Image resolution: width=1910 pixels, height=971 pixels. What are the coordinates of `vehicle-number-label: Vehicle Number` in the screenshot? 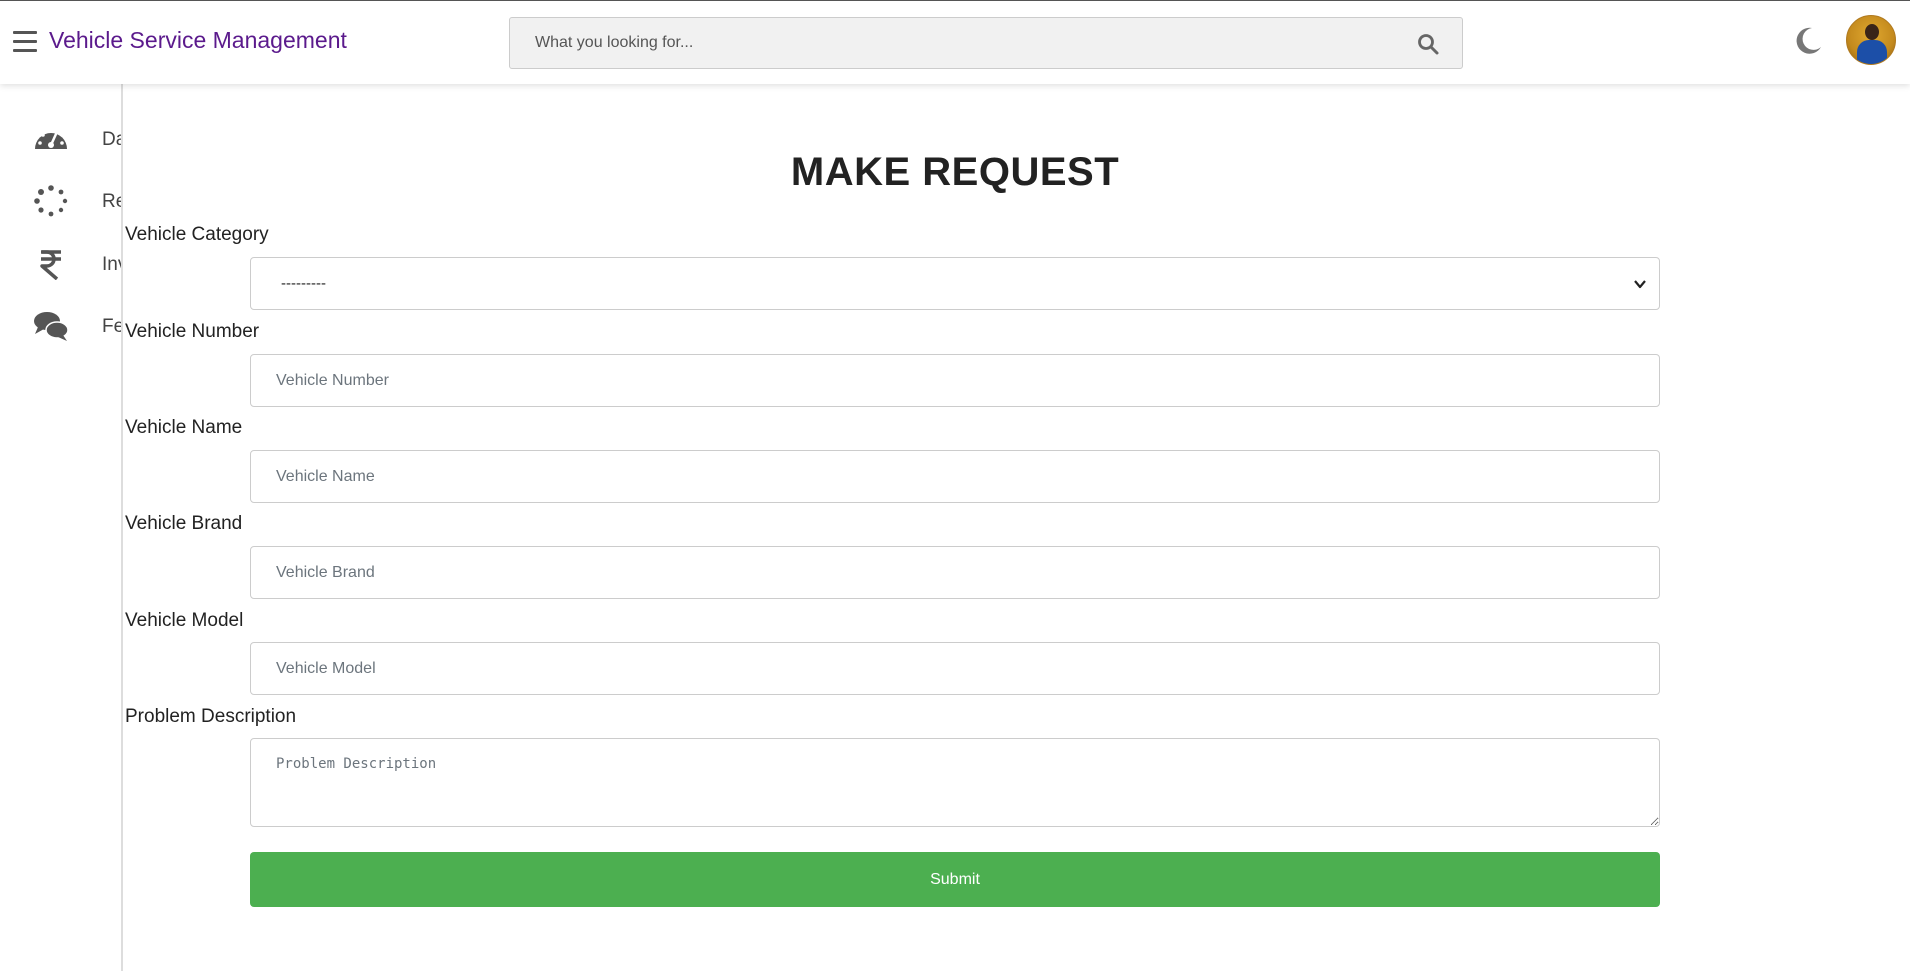 It's located at (192, 331).